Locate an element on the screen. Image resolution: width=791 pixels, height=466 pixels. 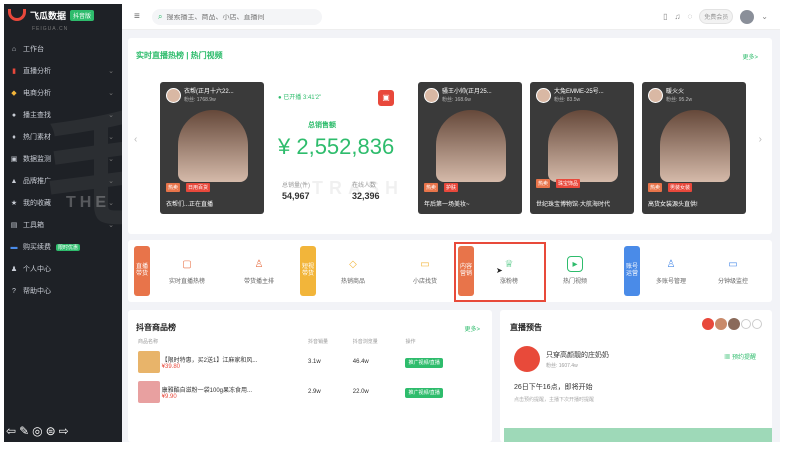
member-button: 免费会员 is located at coordinates (716, 16).